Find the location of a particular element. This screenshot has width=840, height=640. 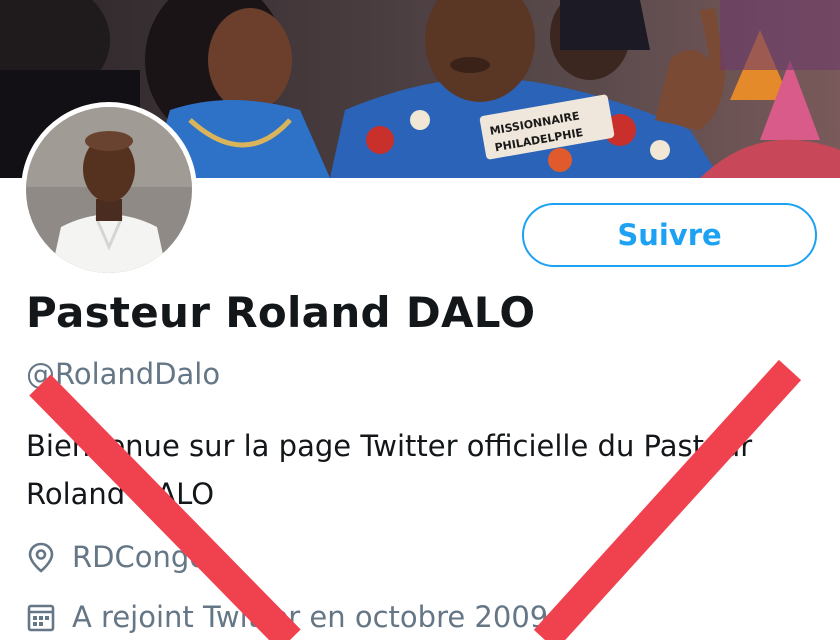

avatar is located at coordinates (109, 190).